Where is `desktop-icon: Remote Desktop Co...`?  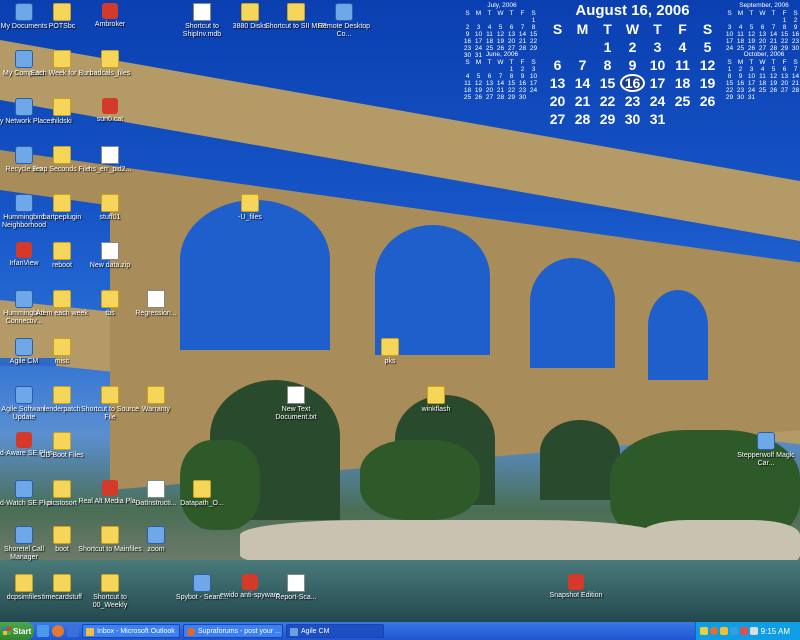
desktop-icon: Remote Desktop Co... is located at coordinates (344, 21).